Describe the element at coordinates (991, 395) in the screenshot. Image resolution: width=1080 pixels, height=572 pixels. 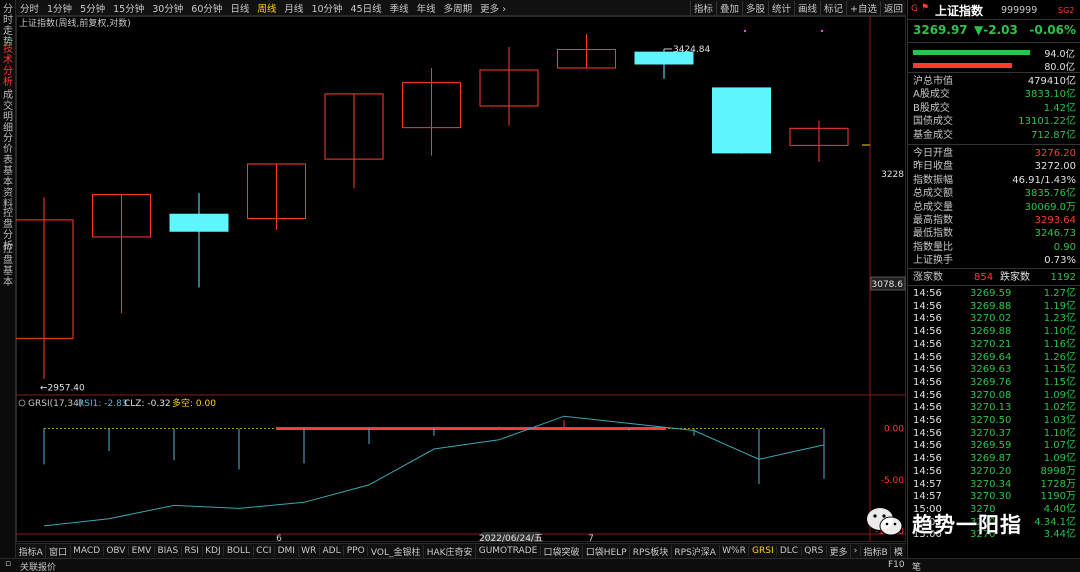
I see `tick-p: 3270.08` at that location.